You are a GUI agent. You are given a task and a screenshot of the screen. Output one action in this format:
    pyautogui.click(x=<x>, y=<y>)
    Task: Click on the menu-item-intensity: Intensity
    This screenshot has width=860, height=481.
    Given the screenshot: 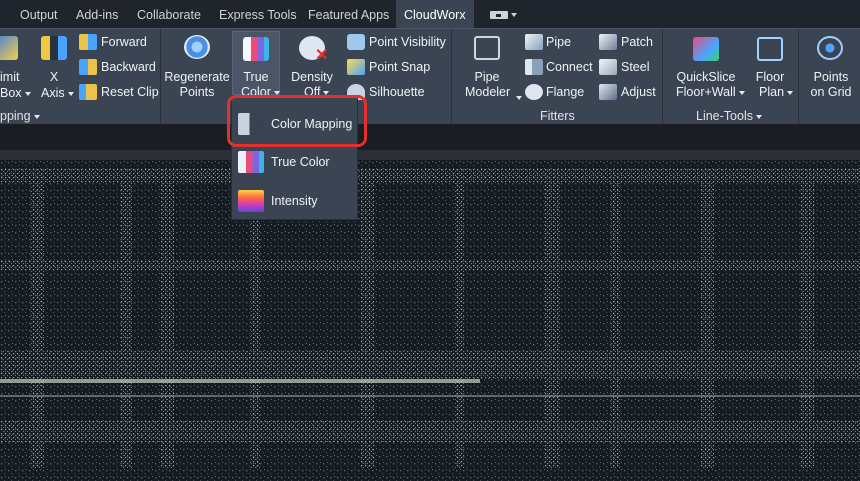 What is the action you would take?
    pyautogui.click(x=294, y=201)
    